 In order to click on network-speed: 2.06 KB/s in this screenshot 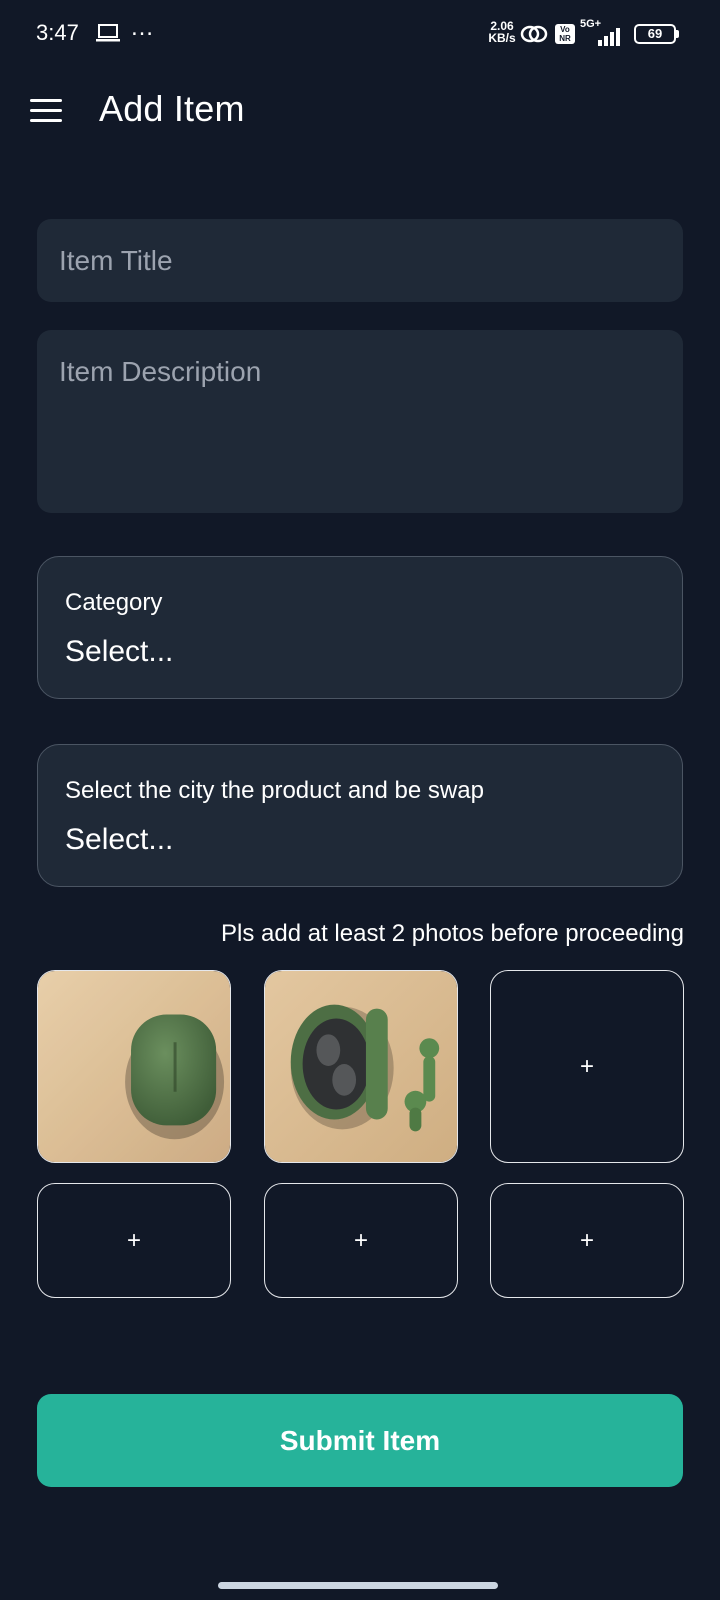, I will do `click(502, 32)`.